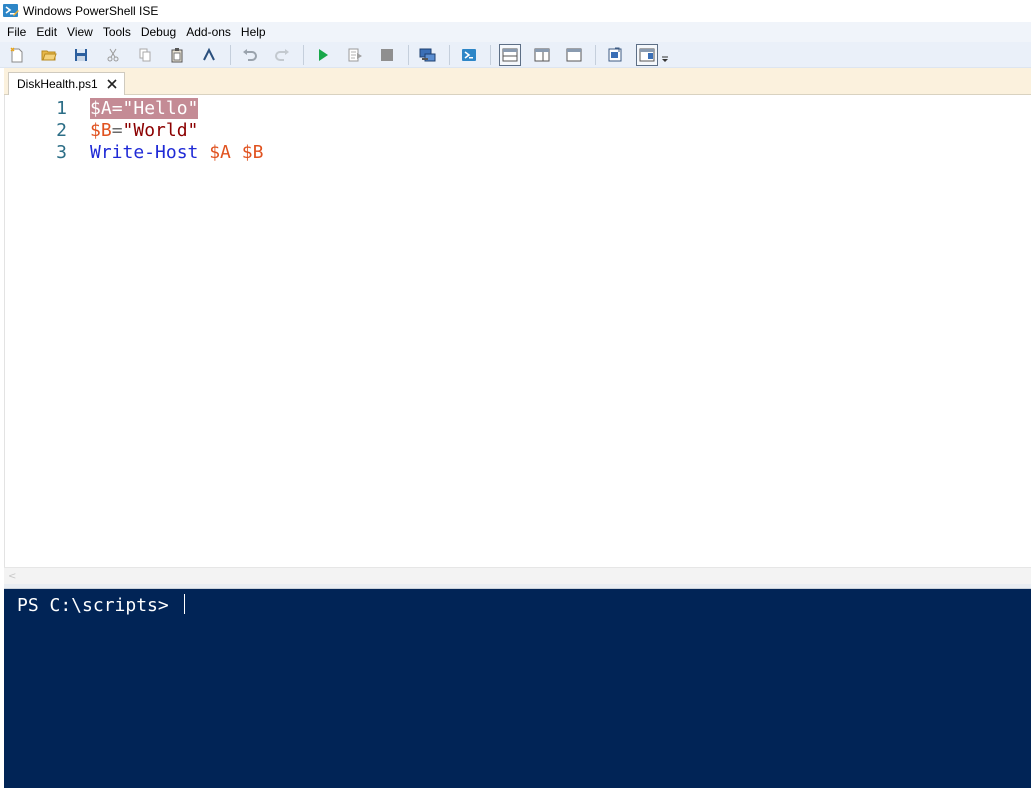 This screenshot has height=788, width=1031. I want to click on copy-icon, so click(145, 55).